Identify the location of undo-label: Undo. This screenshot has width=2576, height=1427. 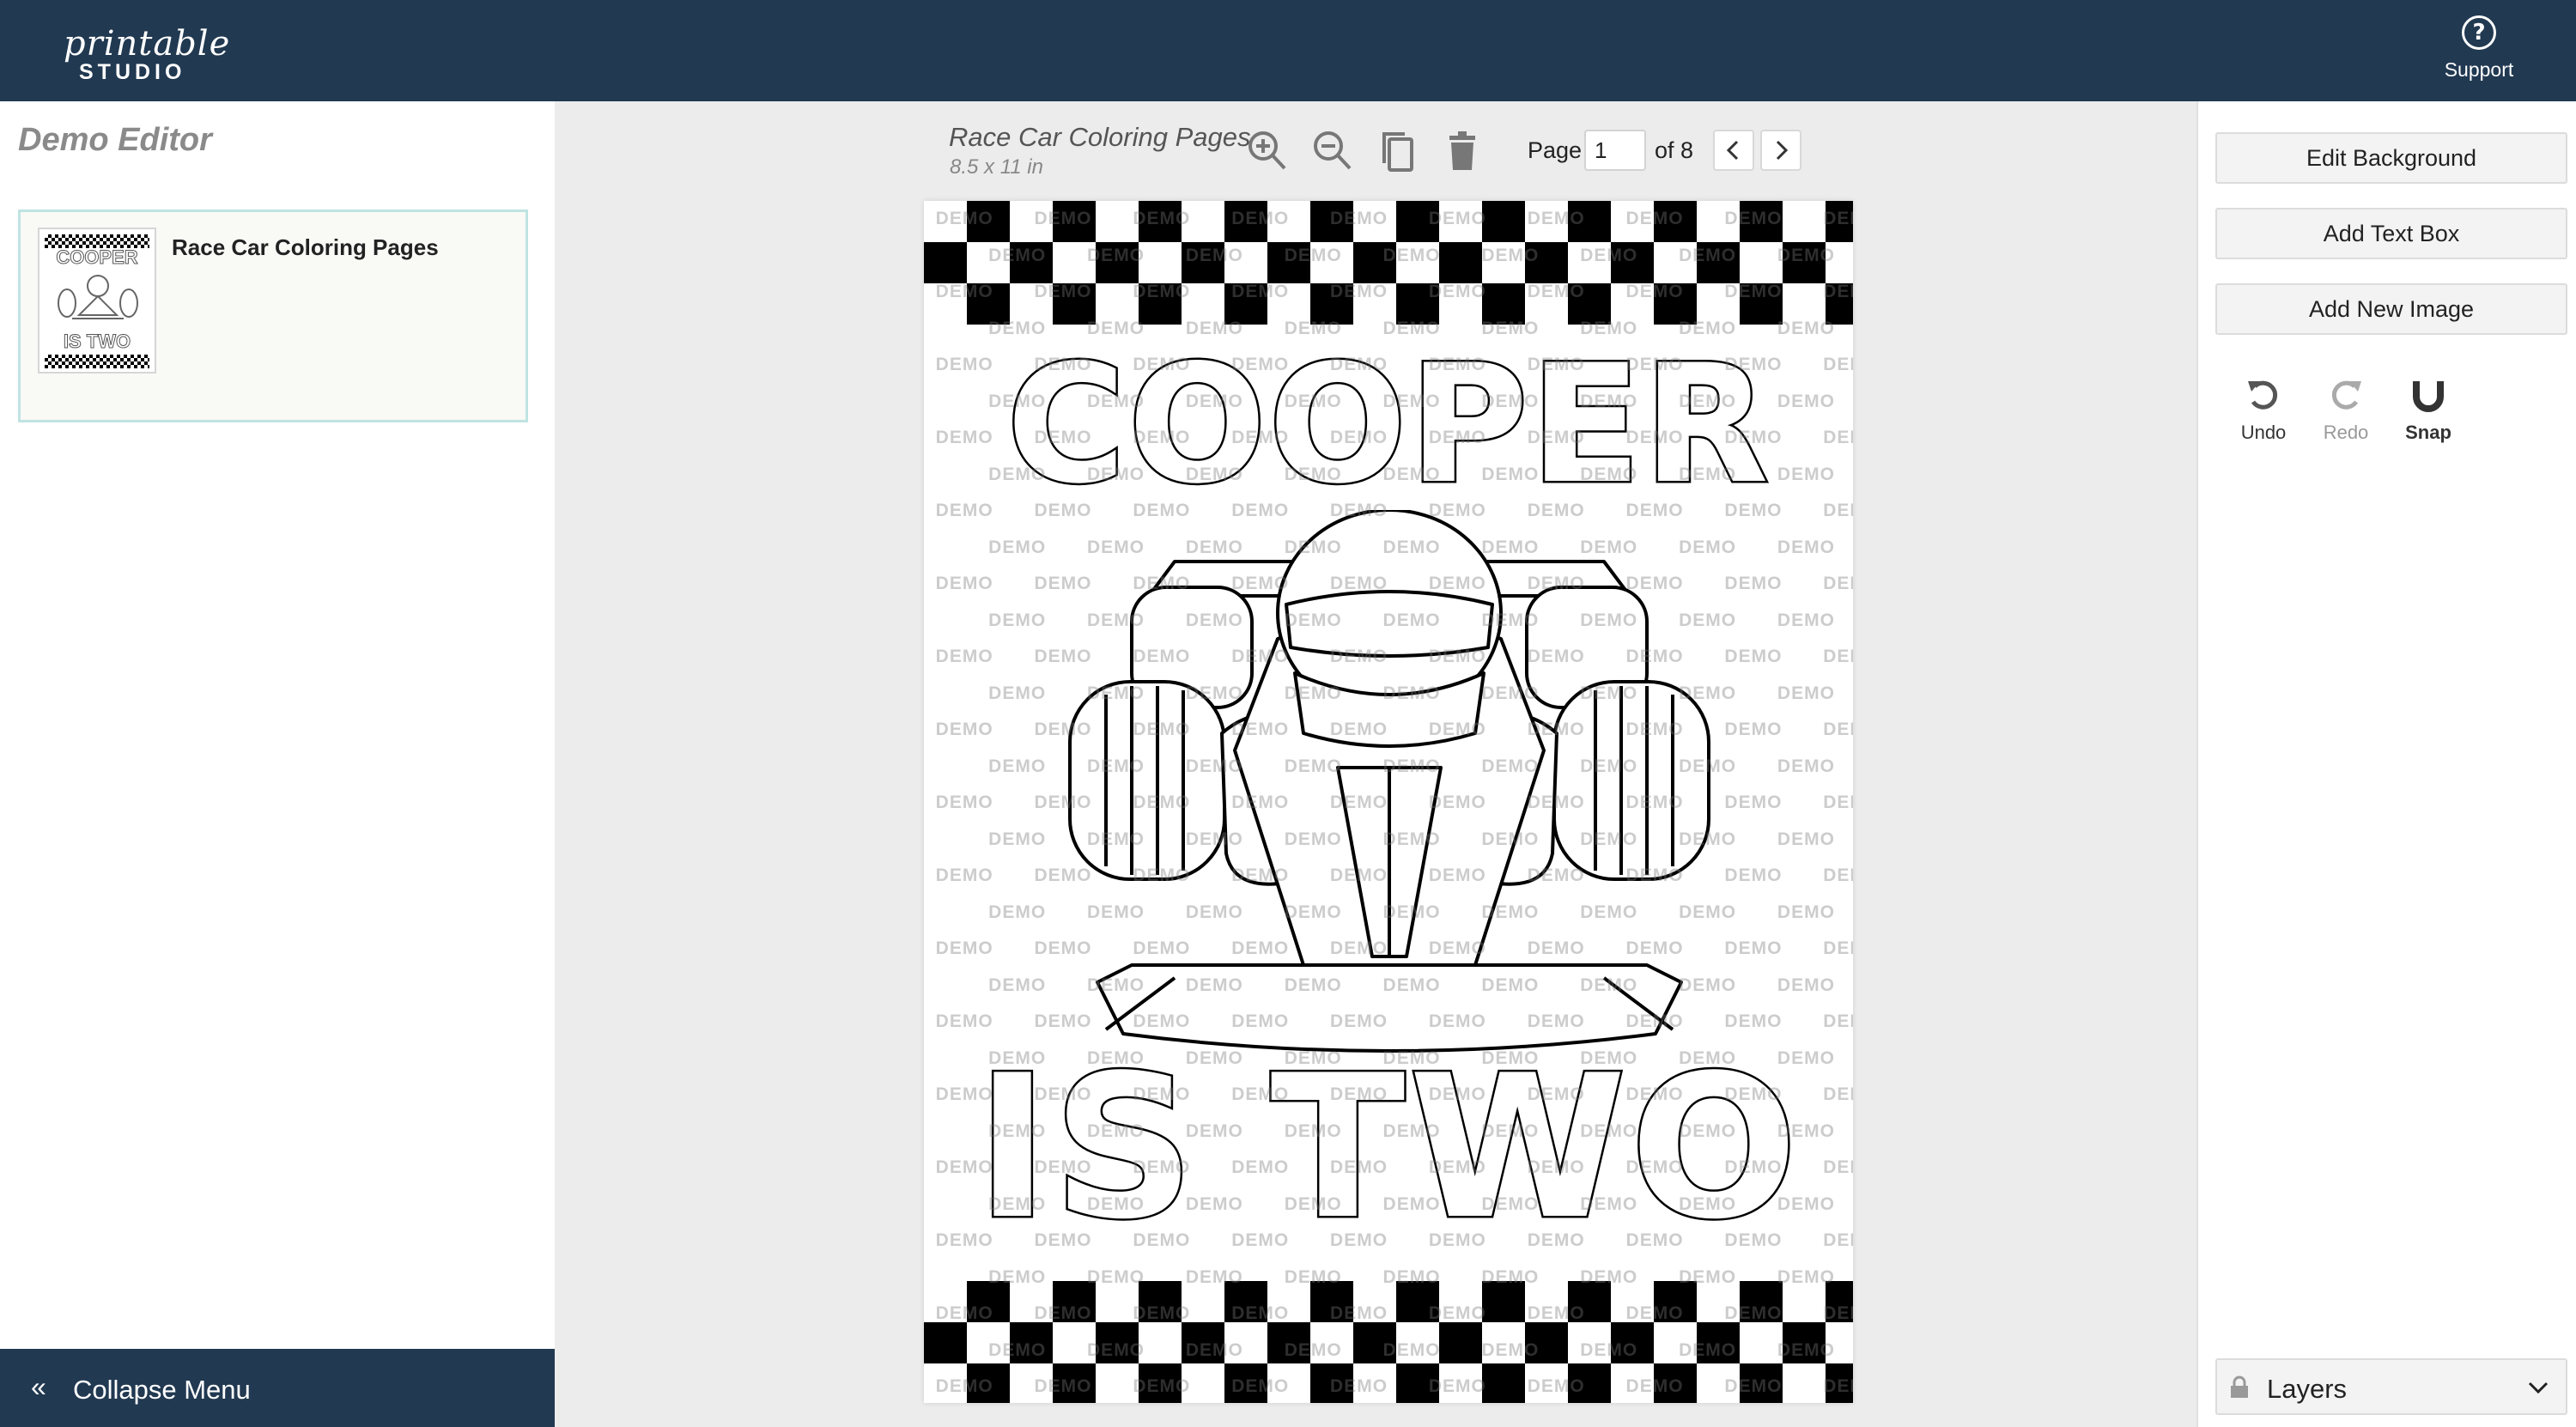
(2263, 432).